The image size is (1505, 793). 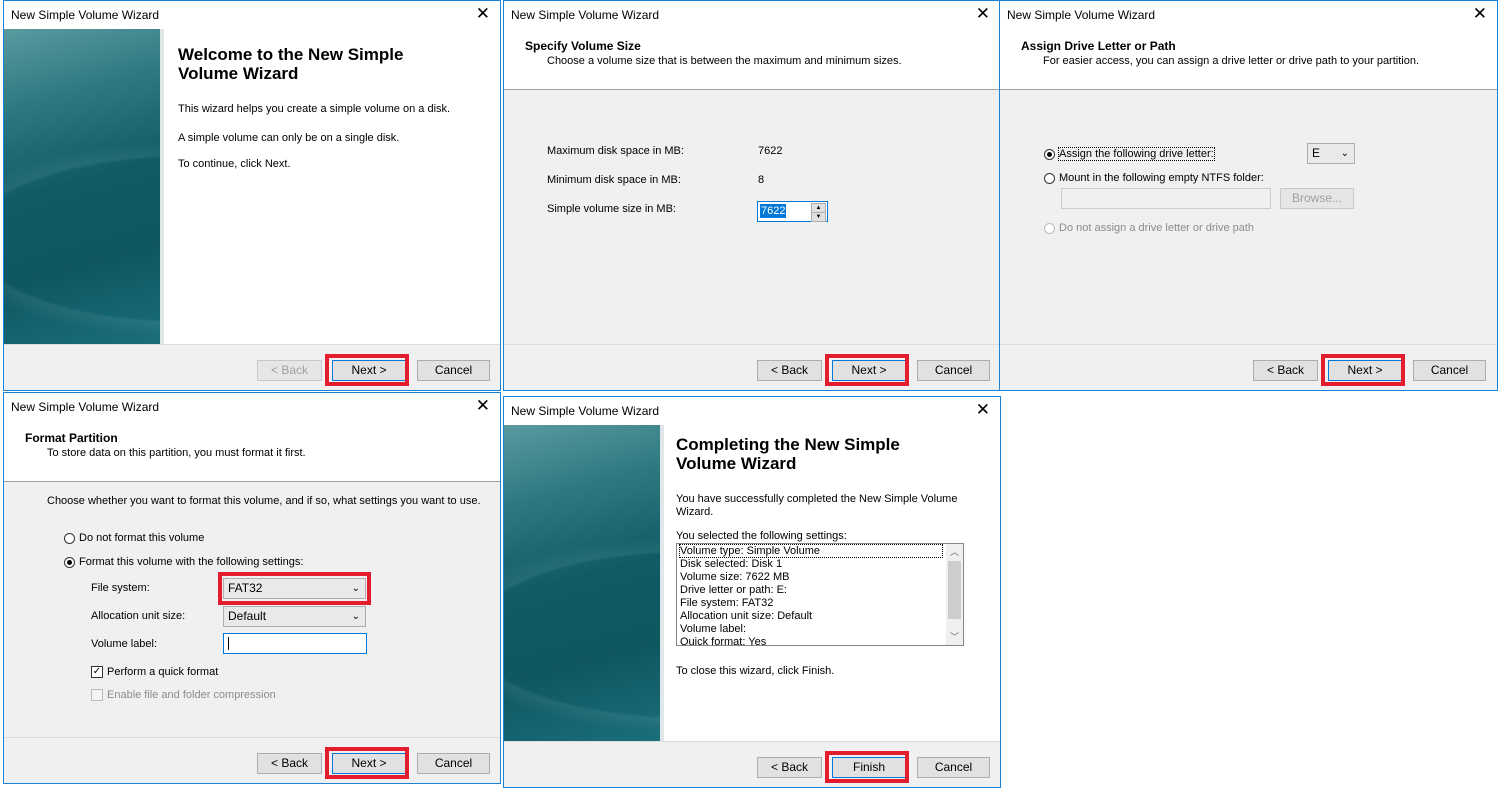 I want to click on scroll-thumb, so click(x=954, y=590).